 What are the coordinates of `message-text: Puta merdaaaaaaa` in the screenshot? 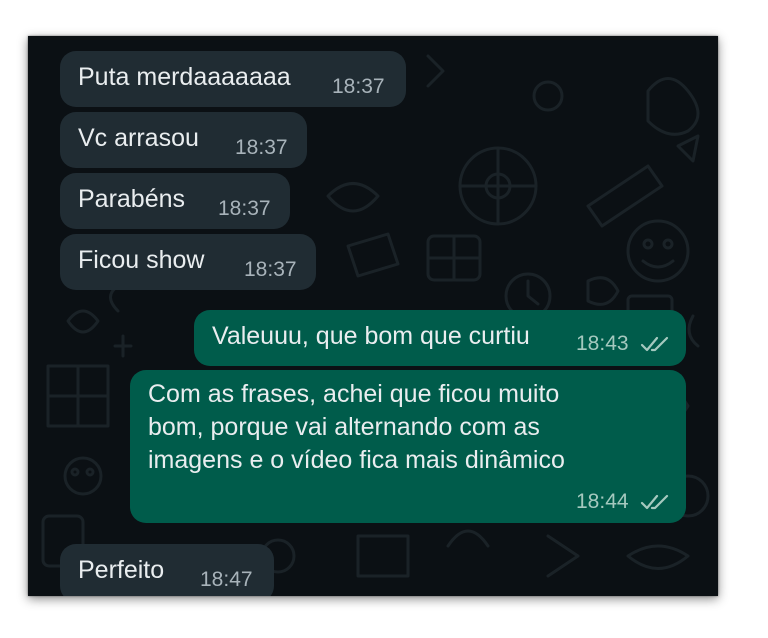 It's located at (184, 77).